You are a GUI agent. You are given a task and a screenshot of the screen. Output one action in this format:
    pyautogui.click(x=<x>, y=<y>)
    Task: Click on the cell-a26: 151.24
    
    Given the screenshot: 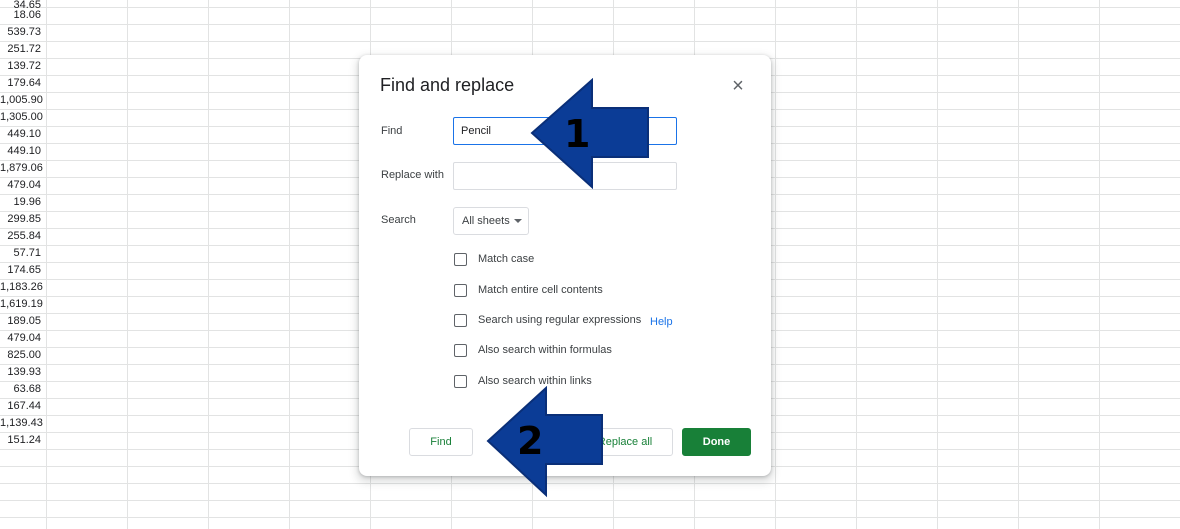 What is the action you would take?
    pyautogui.click(x=23, y=440)
    